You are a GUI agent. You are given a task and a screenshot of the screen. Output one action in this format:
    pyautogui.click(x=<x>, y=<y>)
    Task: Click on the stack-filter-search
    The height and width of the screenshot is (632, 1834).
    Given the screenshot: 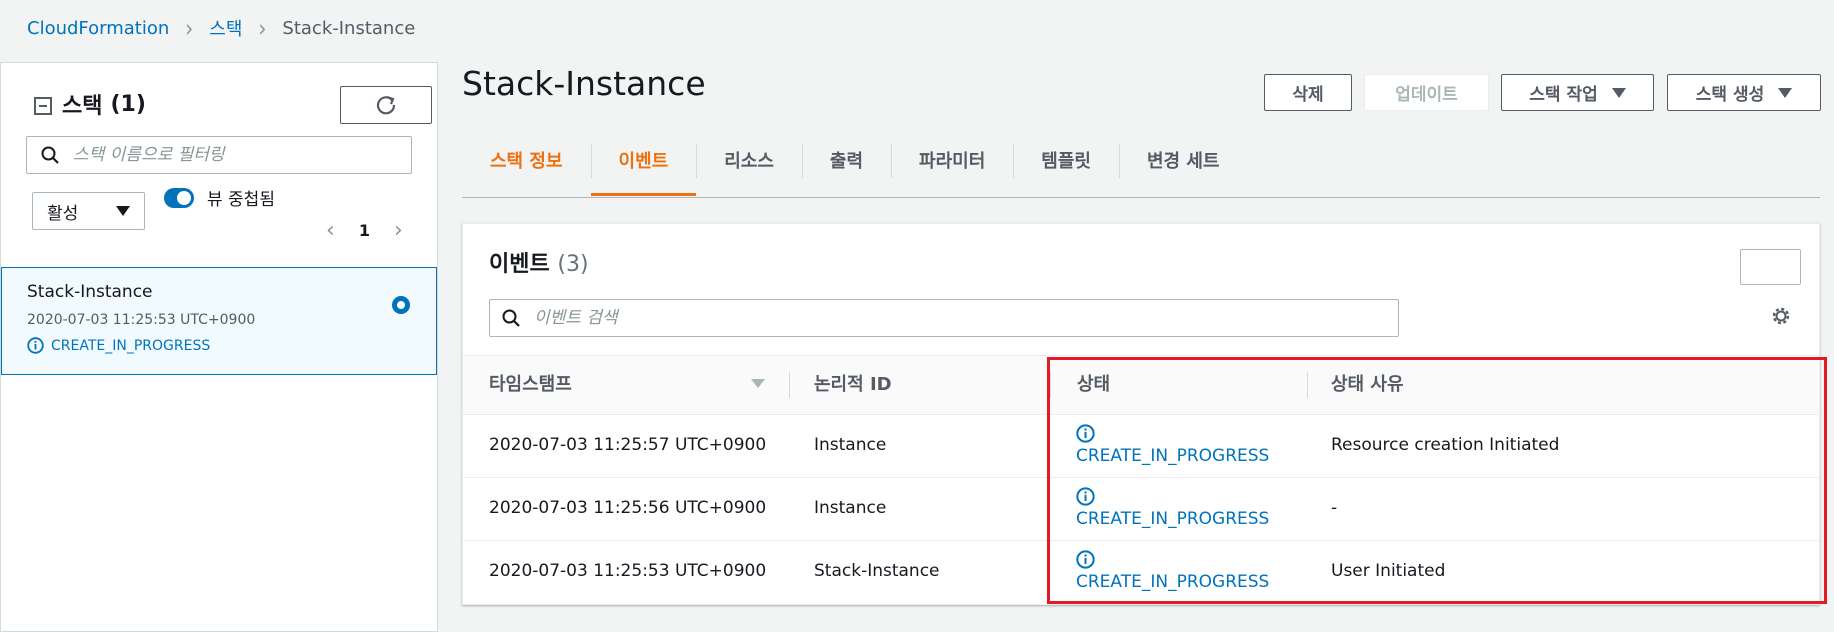 What is the action you would take?
    pyautogui.click(x=219, y=155)
    